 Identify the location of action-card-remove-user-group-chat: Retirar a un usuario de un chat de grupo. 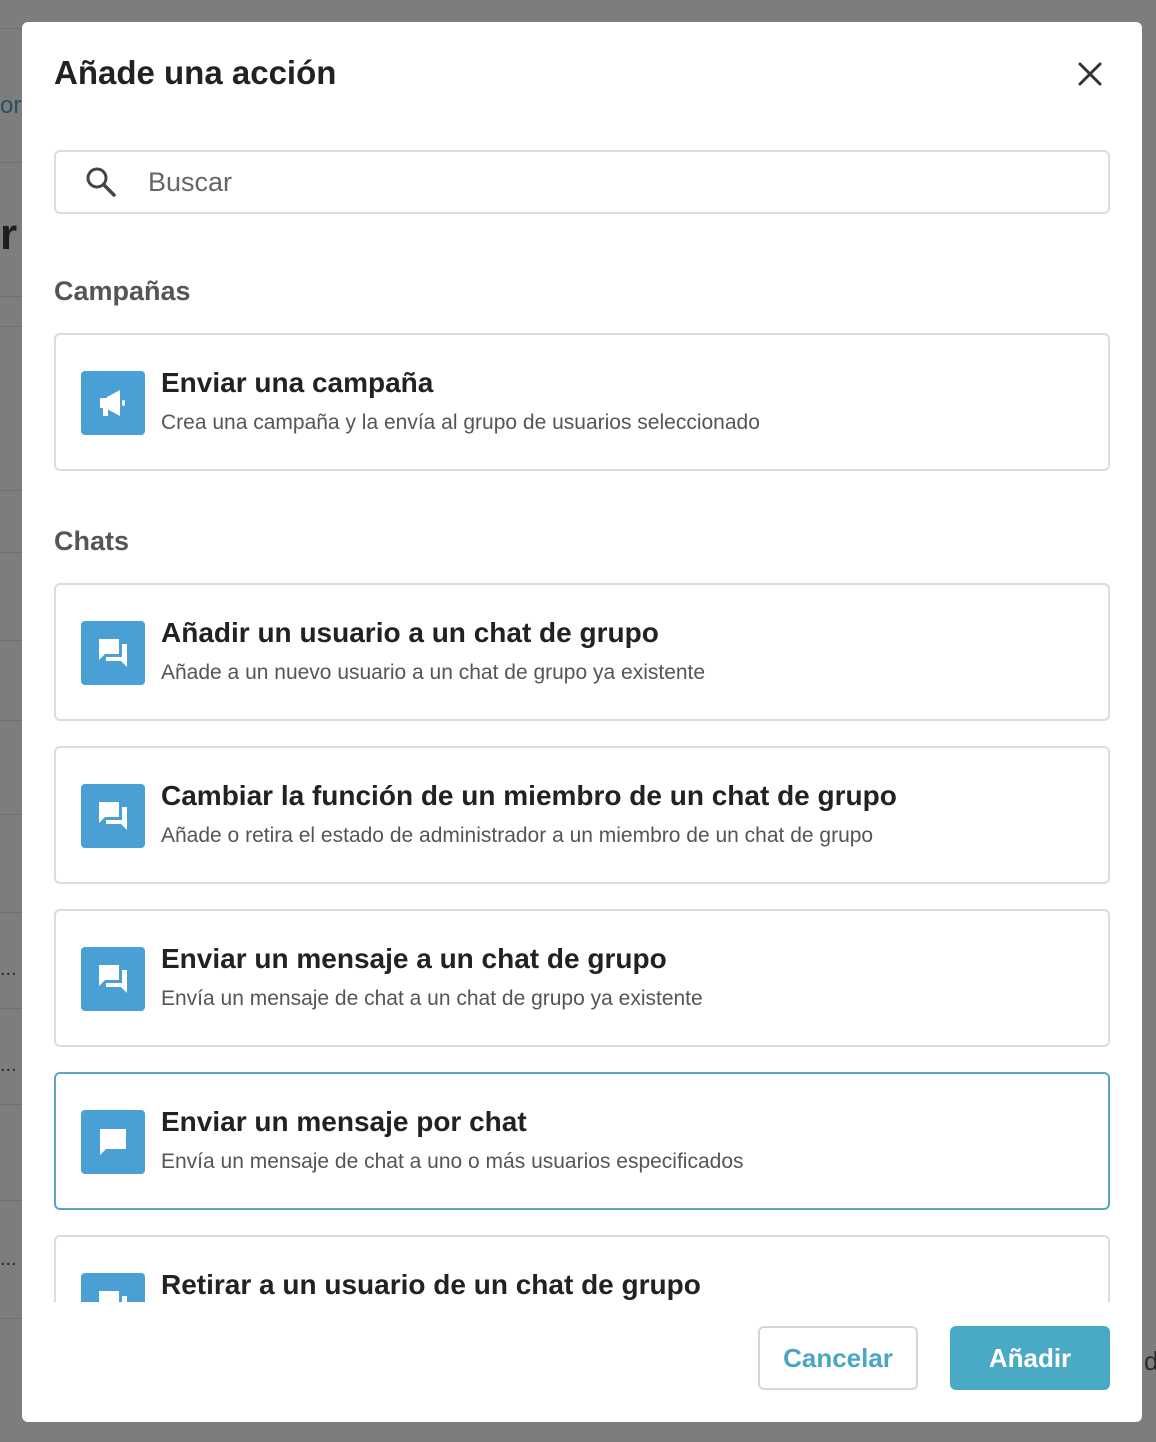
(582, 1268).